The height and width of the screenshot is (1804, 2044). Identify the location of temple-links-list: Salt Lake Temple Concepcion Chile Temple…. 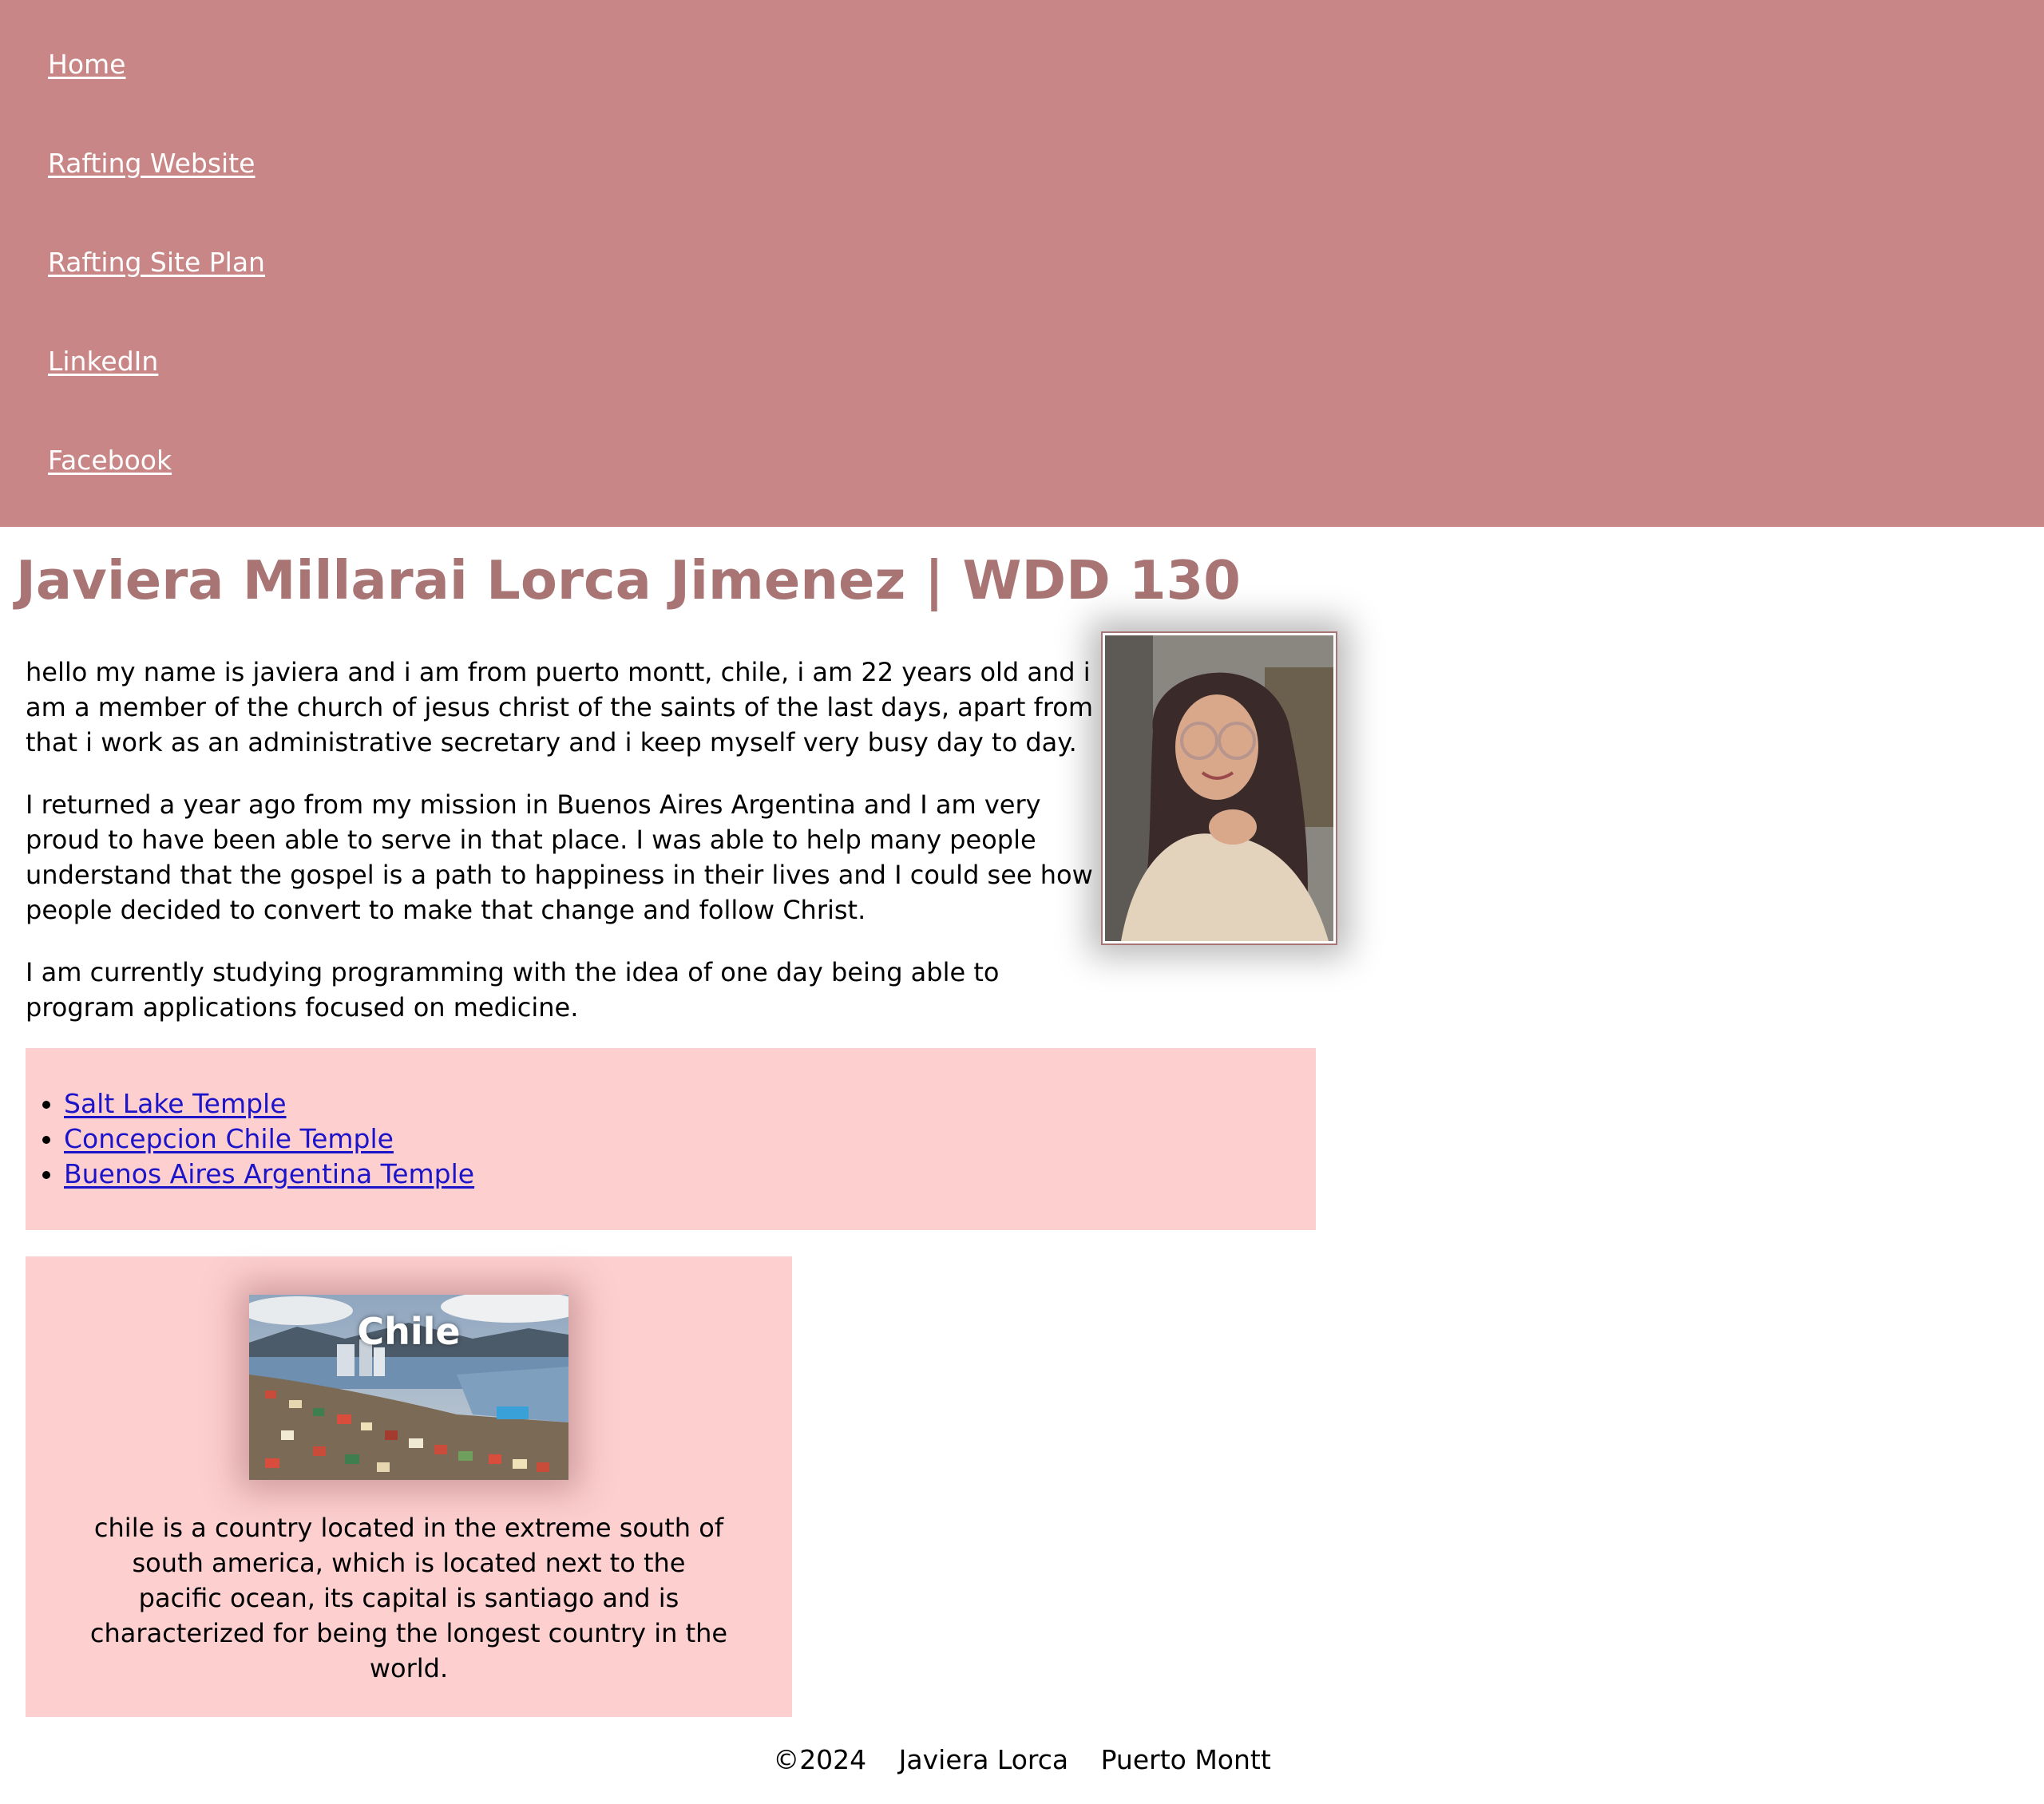
(250, 1139).